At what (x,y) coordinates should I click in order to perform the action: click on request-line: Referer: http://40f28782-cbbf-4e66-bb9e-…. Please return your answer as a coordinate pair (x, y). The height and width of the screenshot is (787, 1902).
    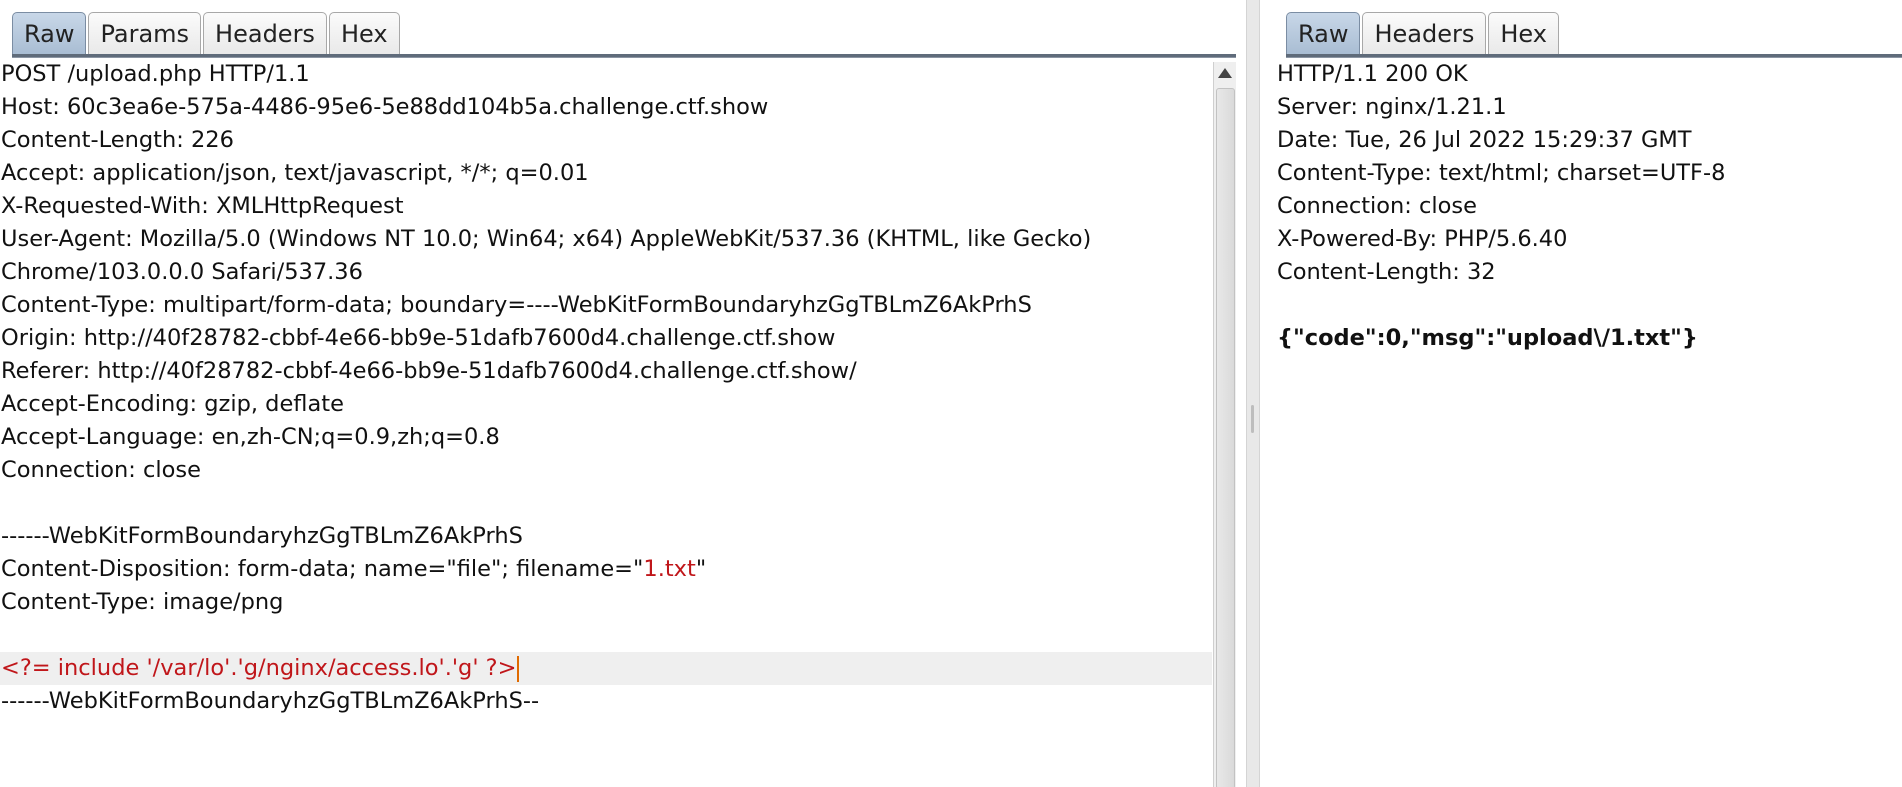
    Looking at the image, I should click on (429, 371).